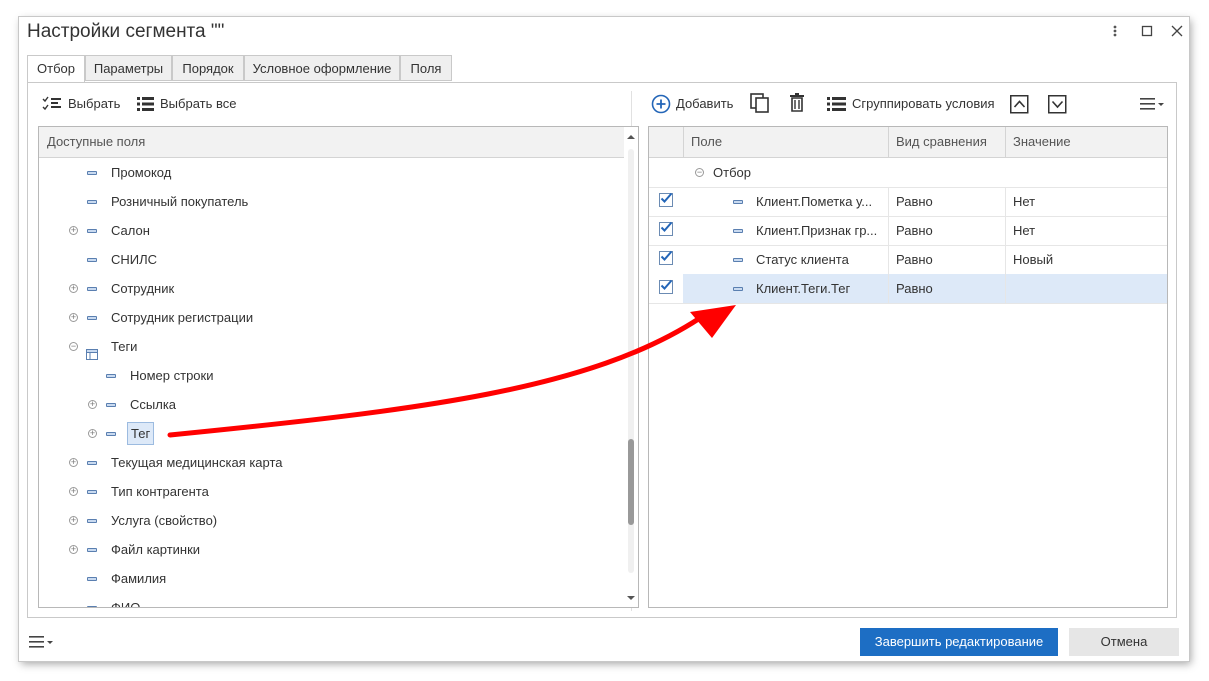 The height and width of the screenshot is (681, 1209). I want to click on tree-item-label: Салон, so click(130, 230).